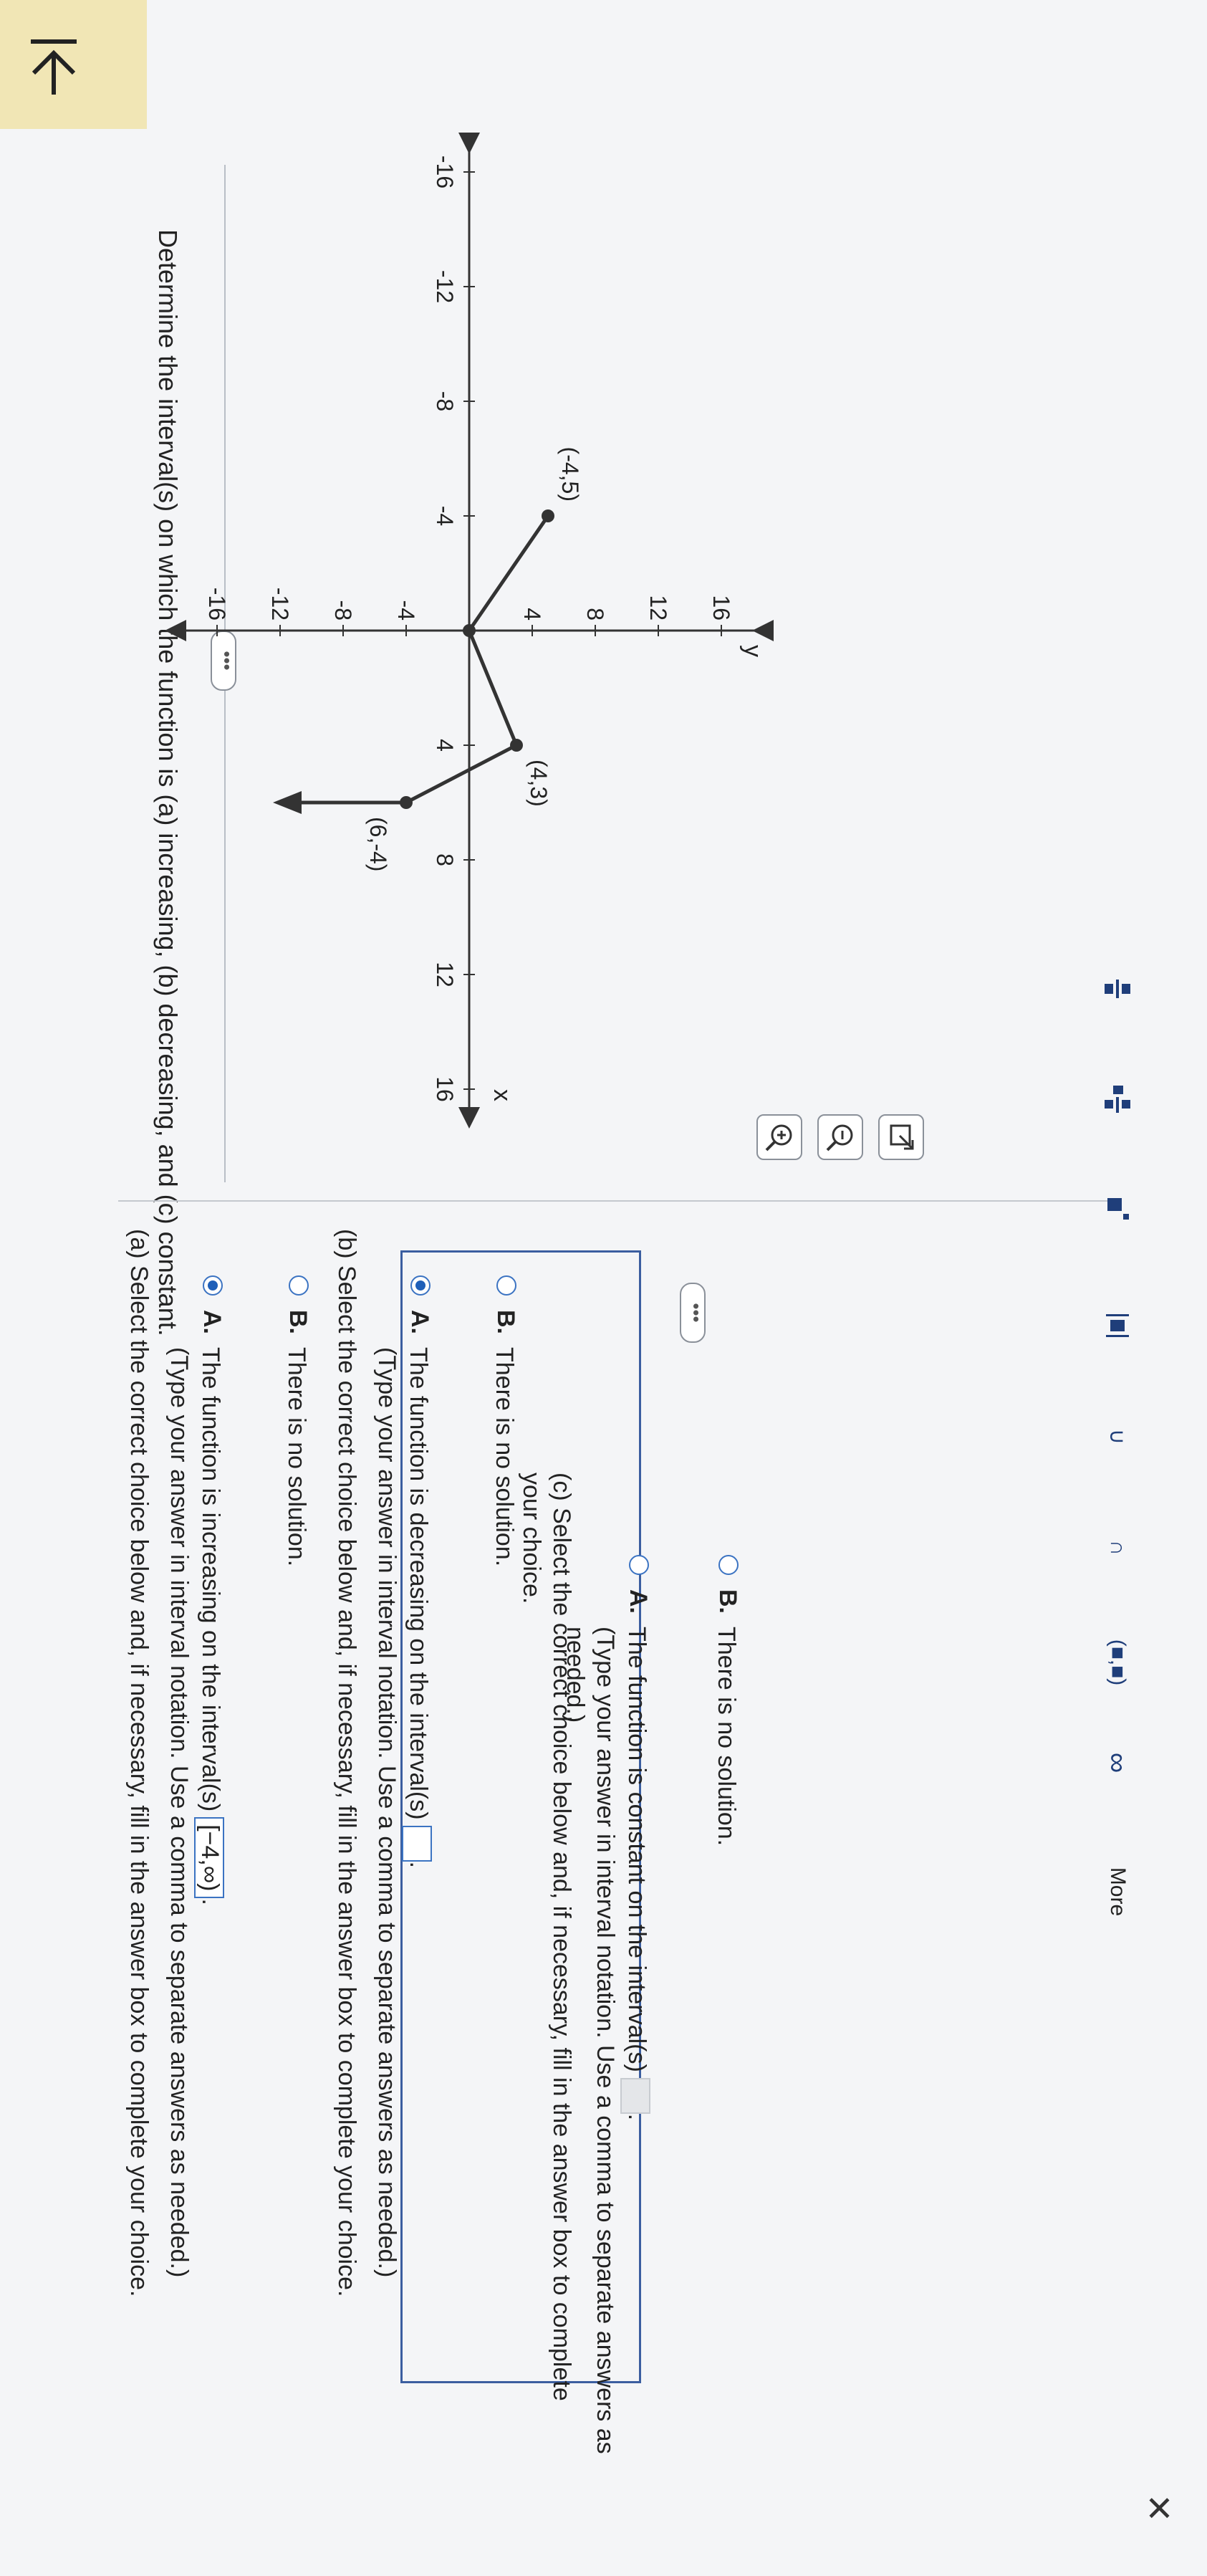 This screenshot has width=1207, height=2576. What do you see at coordinates (570, 474) in the screenshot?
I see `point-label: (-4,5)` at bounding box center [570, 474].